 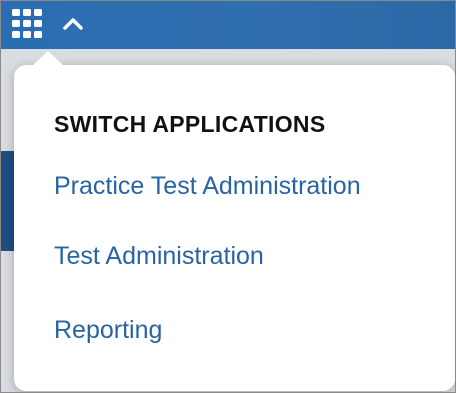 I want to click on popup-title: SWITCH APPLICATIONS, so click(x=190, y=124).